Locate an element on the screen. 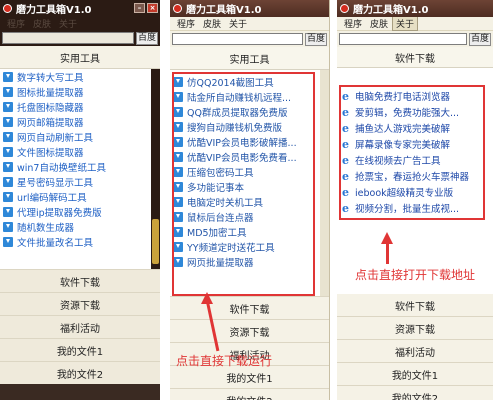  list-item: 星号密码显示工具 is located at coordinates (80, 181).